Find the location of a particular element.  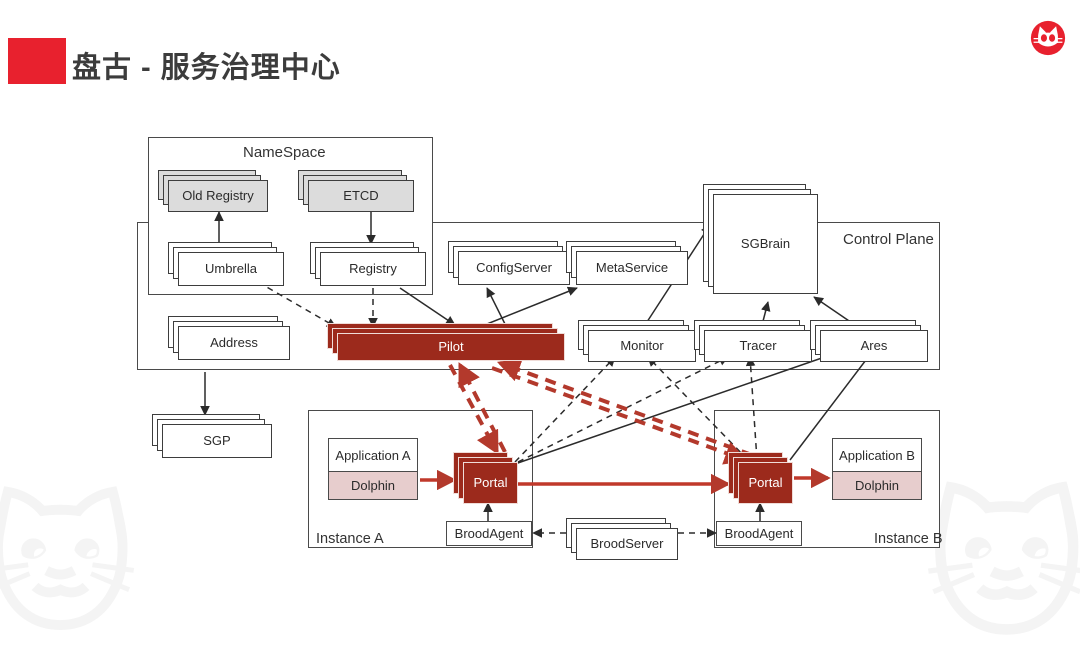

node-portal-b-sheet-front: Portal is located at coordinates (765, 483).